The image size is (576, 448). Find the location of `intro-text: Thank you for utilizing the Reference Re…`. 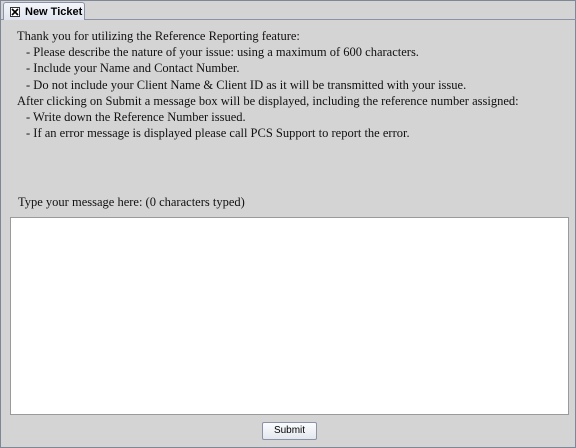

intro-text: Thank you for utilizing the Reference Re… is located at coordinates (158, 36).